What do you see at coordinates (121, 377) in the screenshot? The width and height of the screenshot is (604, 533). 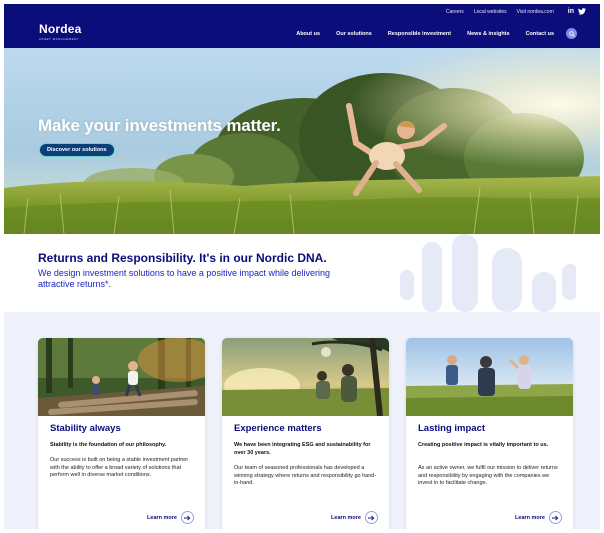 I see `card-image-forest` at bounding box center [121, 377].